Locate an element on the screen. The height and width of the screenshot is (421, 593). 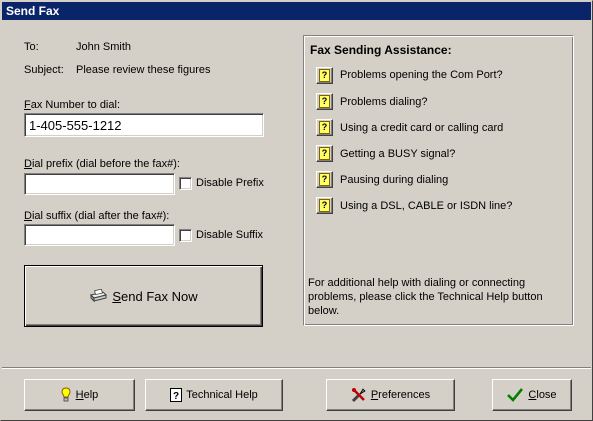
fax-number-value: 1-405-555-1212 is located at coordinates (75, 125).